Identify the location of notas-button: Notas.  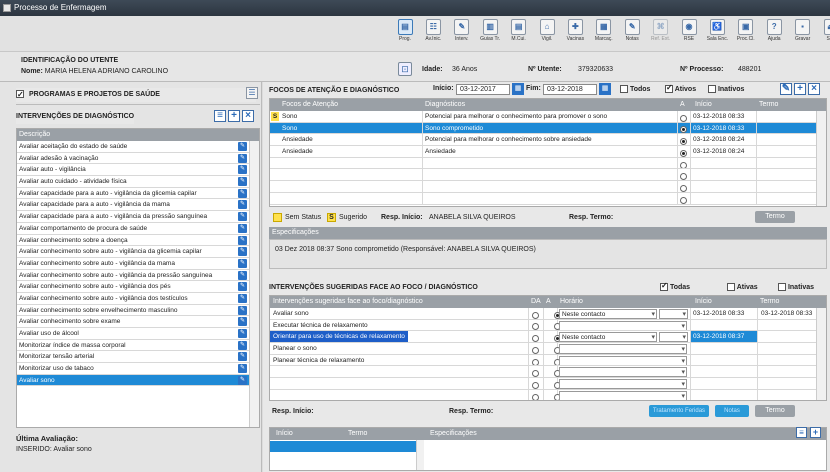
(732, 411).